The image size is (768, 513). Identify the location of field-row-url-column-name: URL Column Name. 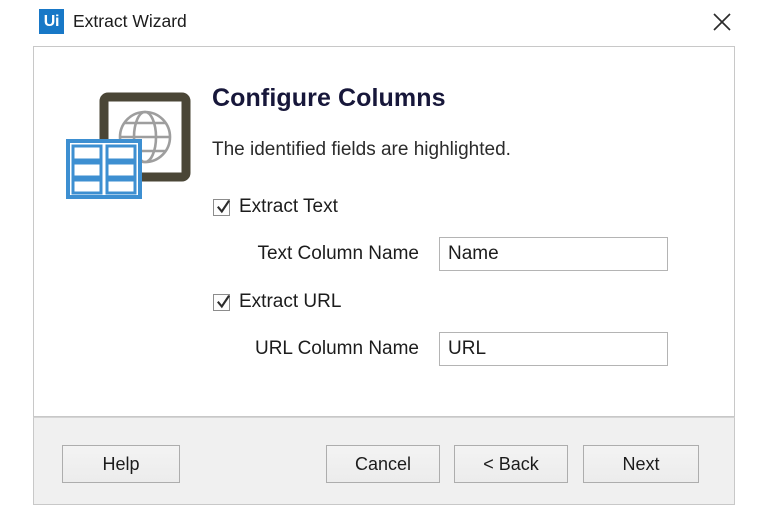
(444, 349).